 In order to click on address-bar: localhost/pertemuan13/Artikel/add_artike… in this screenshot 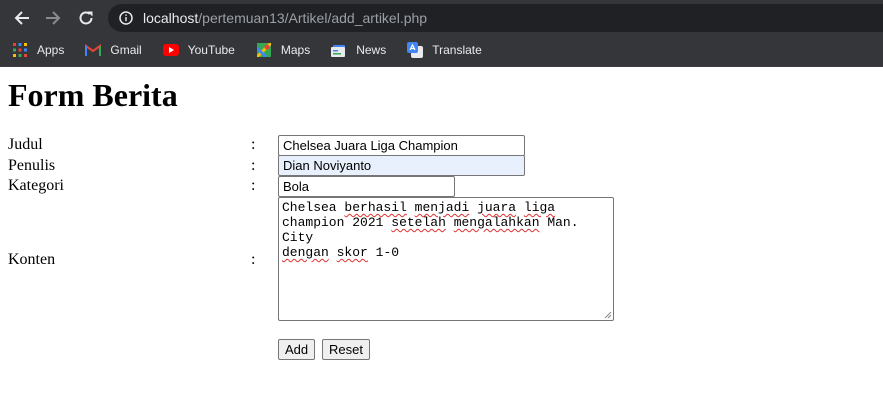, I will do `click(495, 18)`.